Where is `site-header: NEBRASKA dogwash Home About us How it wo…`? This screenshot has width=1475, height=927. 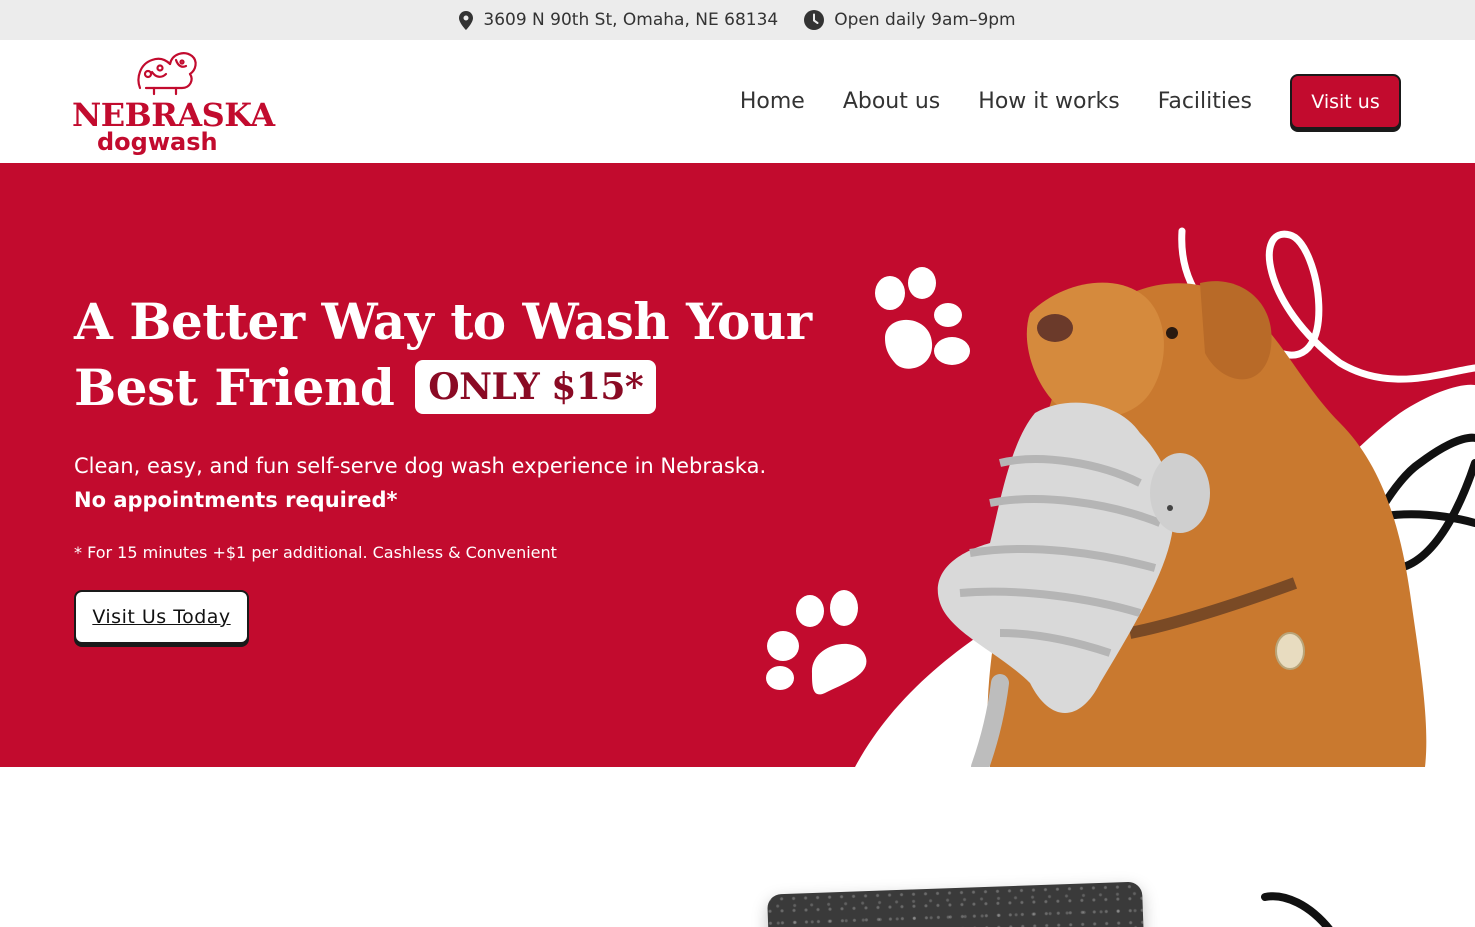 site-header: NEBRASKA dogwash Home About us How it wo… is located at coordinates (737, 101).